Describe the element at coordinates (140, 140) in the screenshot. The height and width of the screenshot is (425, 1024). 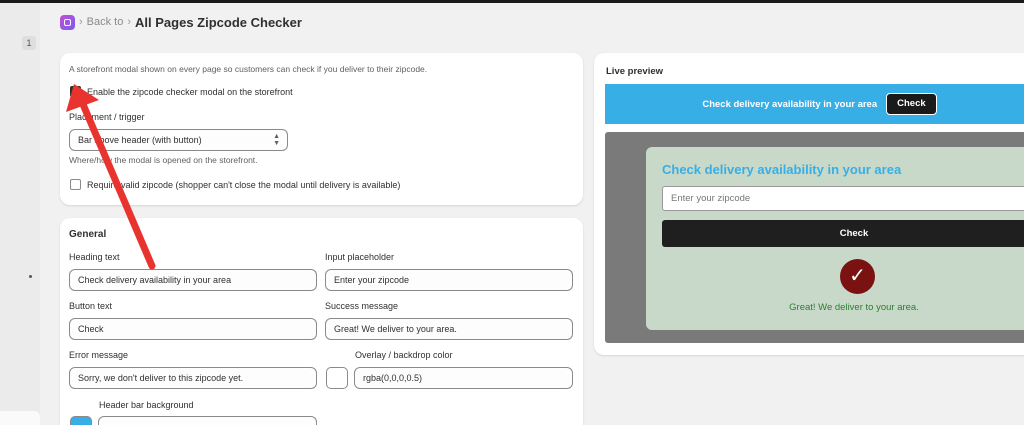
I see `placement-value: Bar above header (with button)` at that location.